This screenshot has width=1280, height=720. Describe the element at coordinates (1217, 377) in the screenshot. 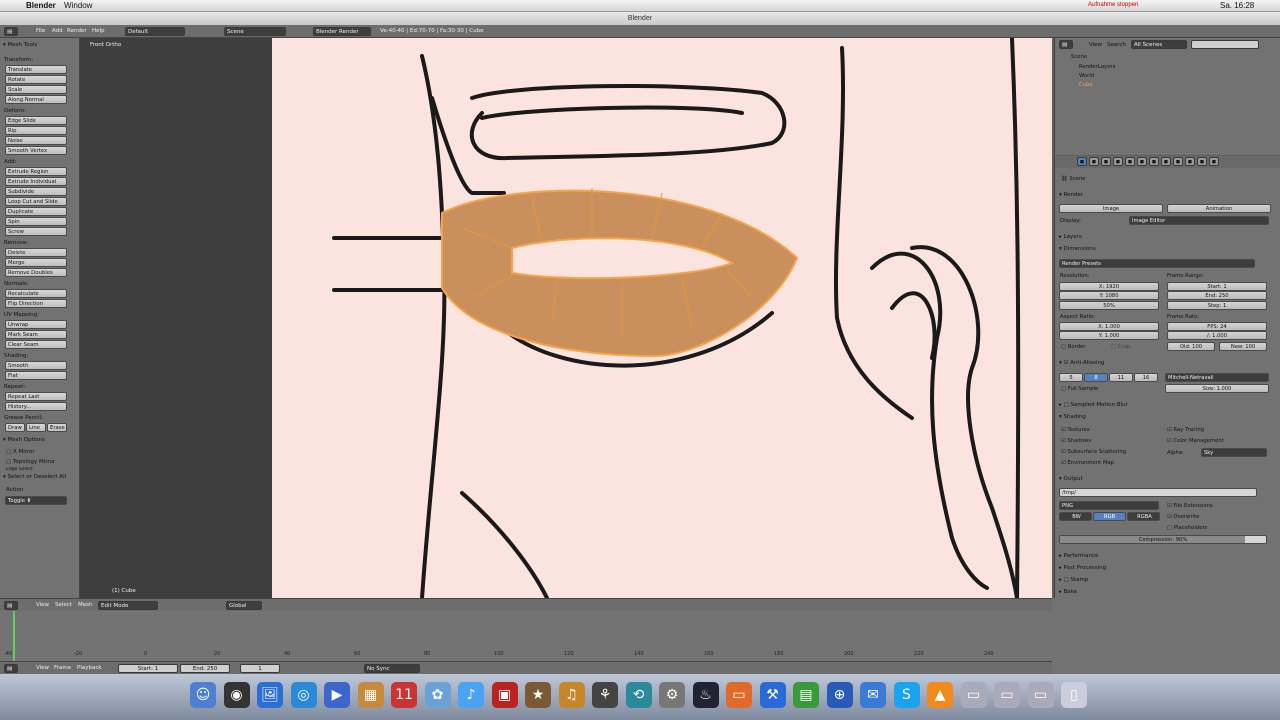

I see `aa-filter-select: Mitchell-Netravali` at that location.